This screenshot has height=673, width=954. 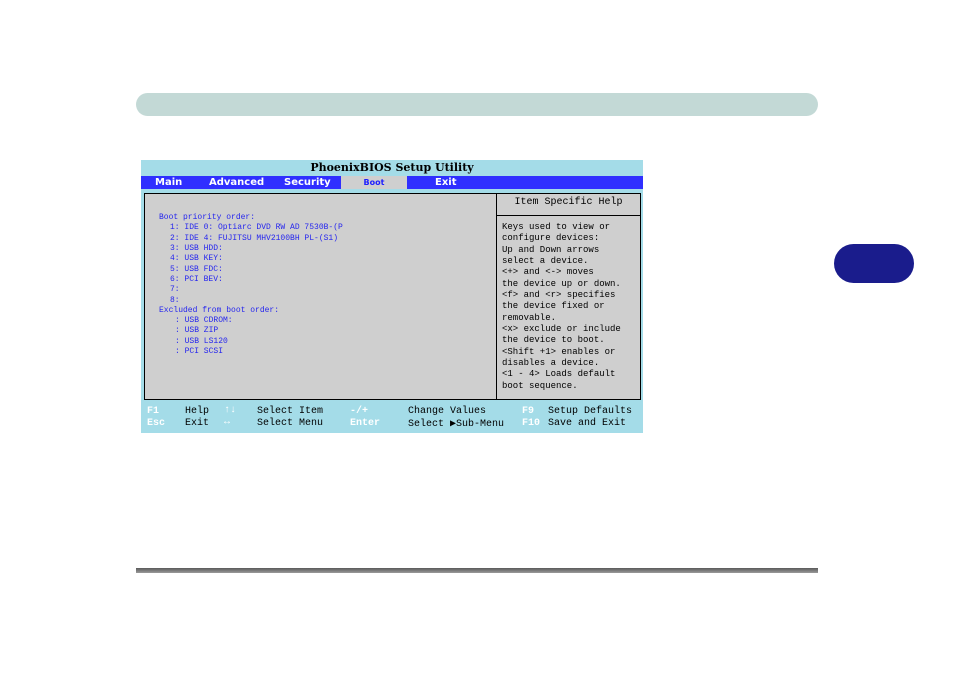 I want to click on exit-label: Exit, so click(x=197, y=423).